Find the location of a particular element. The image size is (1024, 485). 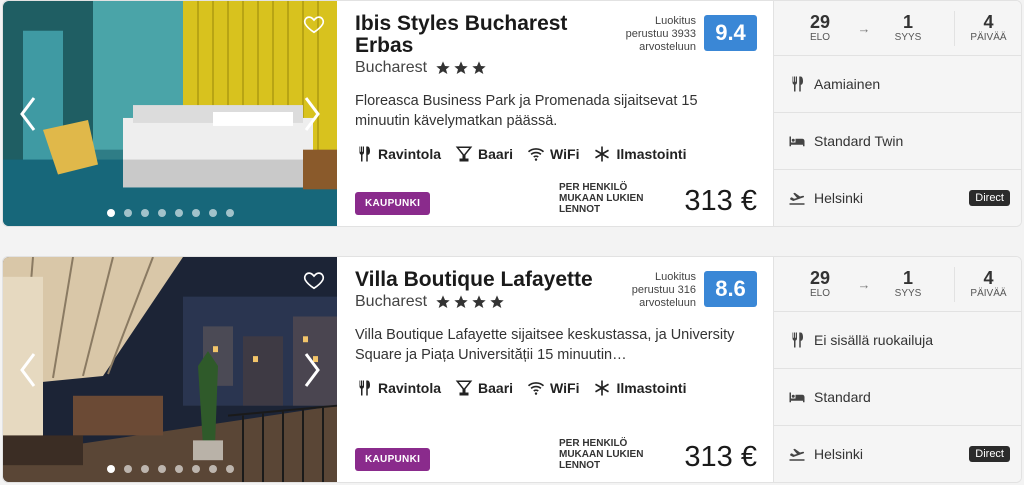

rating-text: Luokitus perustuu 316 arvosteluun is located at coordinates (663, 290).